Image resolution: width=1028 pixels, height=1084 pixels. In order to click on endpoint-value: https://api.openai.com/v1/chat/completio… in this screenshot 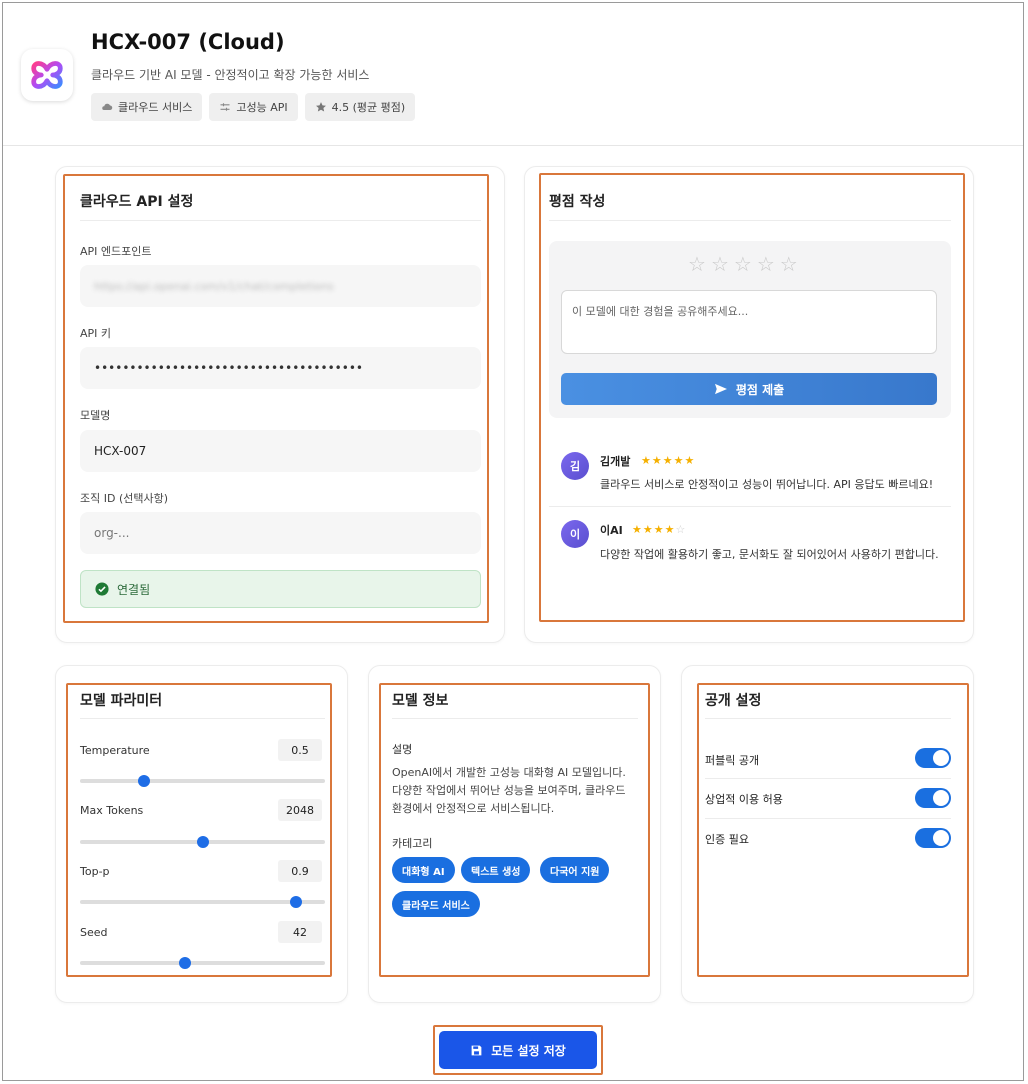, I will do `click(214, 286)`.